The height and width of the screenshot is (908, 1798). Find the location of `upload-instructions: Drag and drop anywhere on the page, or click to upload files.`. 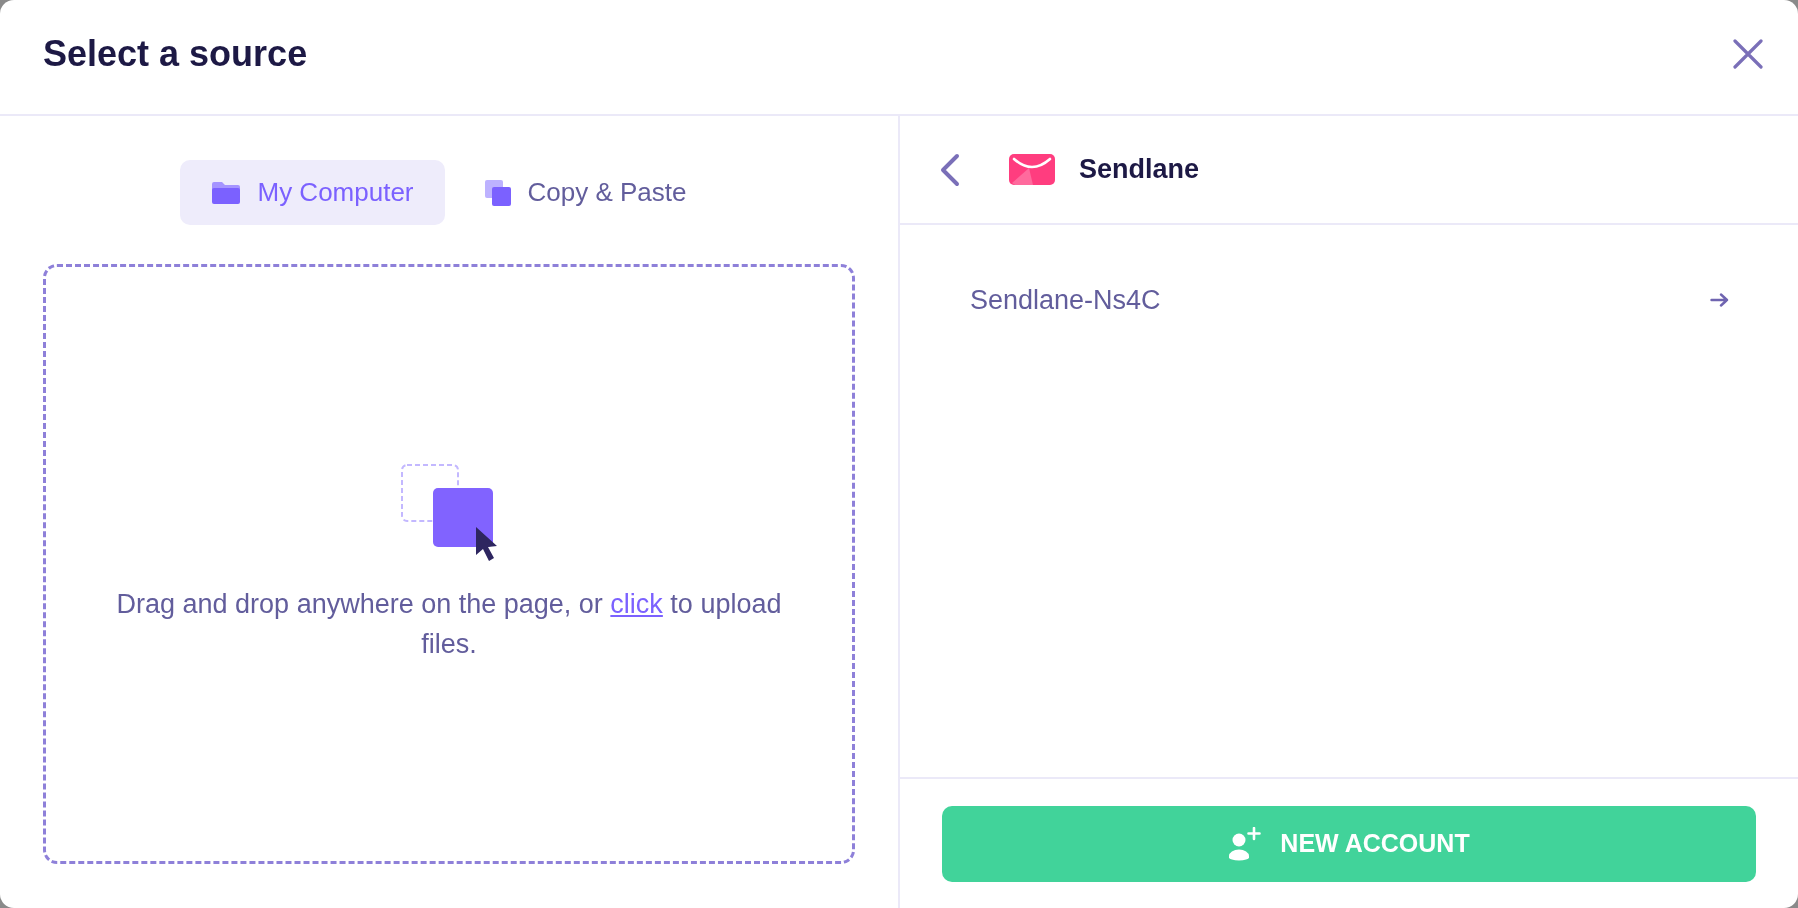

upload-instructions: Drag and drop anywhere on the page, or click to upload files. is located at coordinates (449, 624).